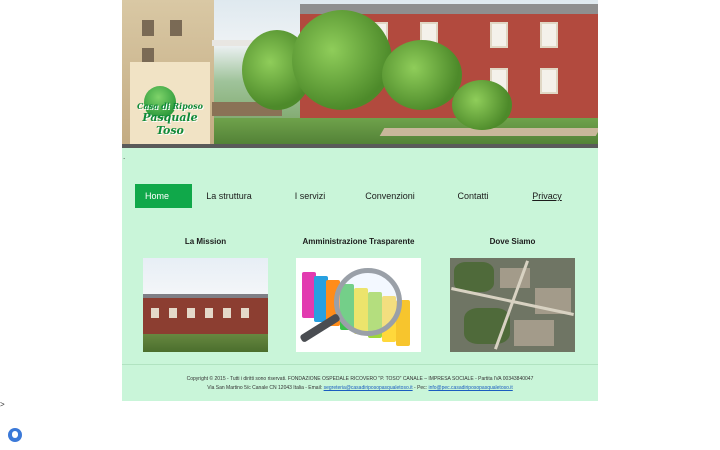 The height and width of the screenshot is (450, 720). What do you see at coordinates (205, 241) in the screenshot?
I see `section-title-mission: La Mission` at bounding box center [205, 241].